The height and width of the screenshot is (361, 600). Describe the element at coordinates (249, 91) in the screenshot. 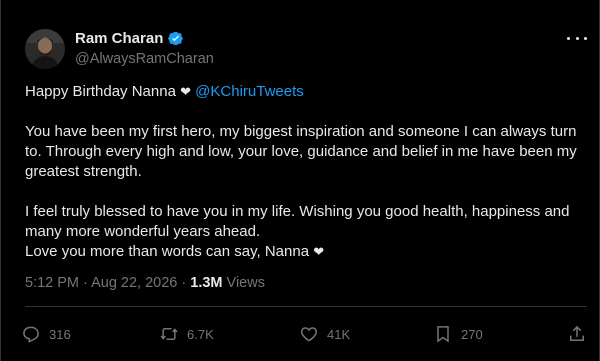

I see `mention-link: @KChiruTweets` at that location.